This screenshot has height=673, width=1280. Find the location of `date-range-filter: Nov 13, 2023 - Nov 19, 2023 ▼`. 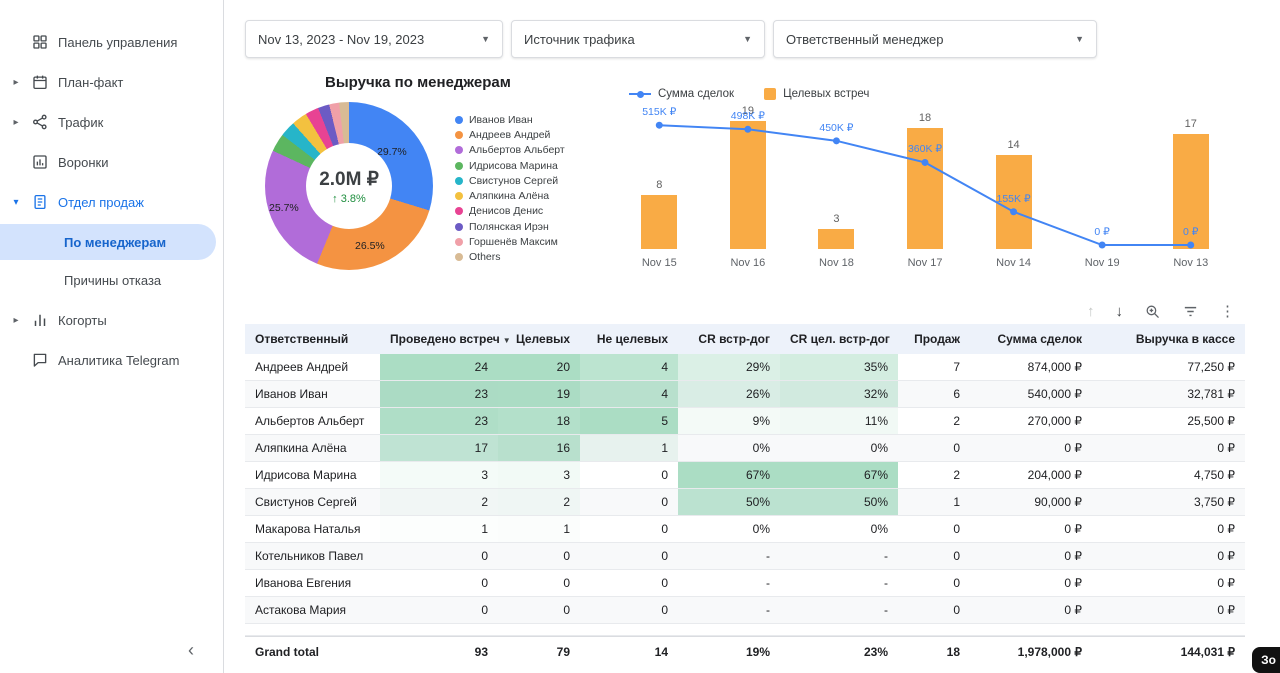

date-range-filter: Nov 13, 2023 - Nov 19, 2023 ▼ is located at coordinates (374, 39).